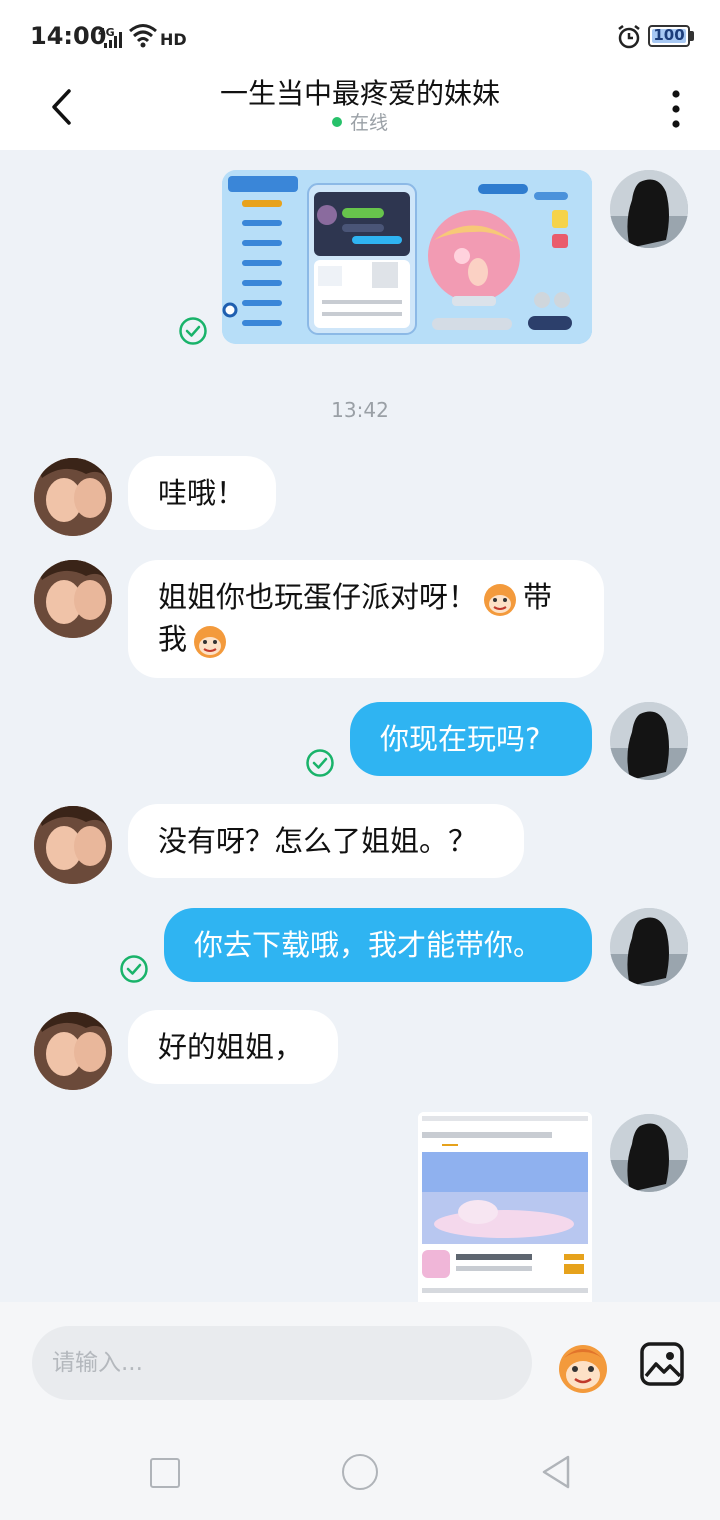  What do you see at coordinates (368, 123) in the screenshot?
I see `online-status-label: 在线` at bounding box center [368, 123].